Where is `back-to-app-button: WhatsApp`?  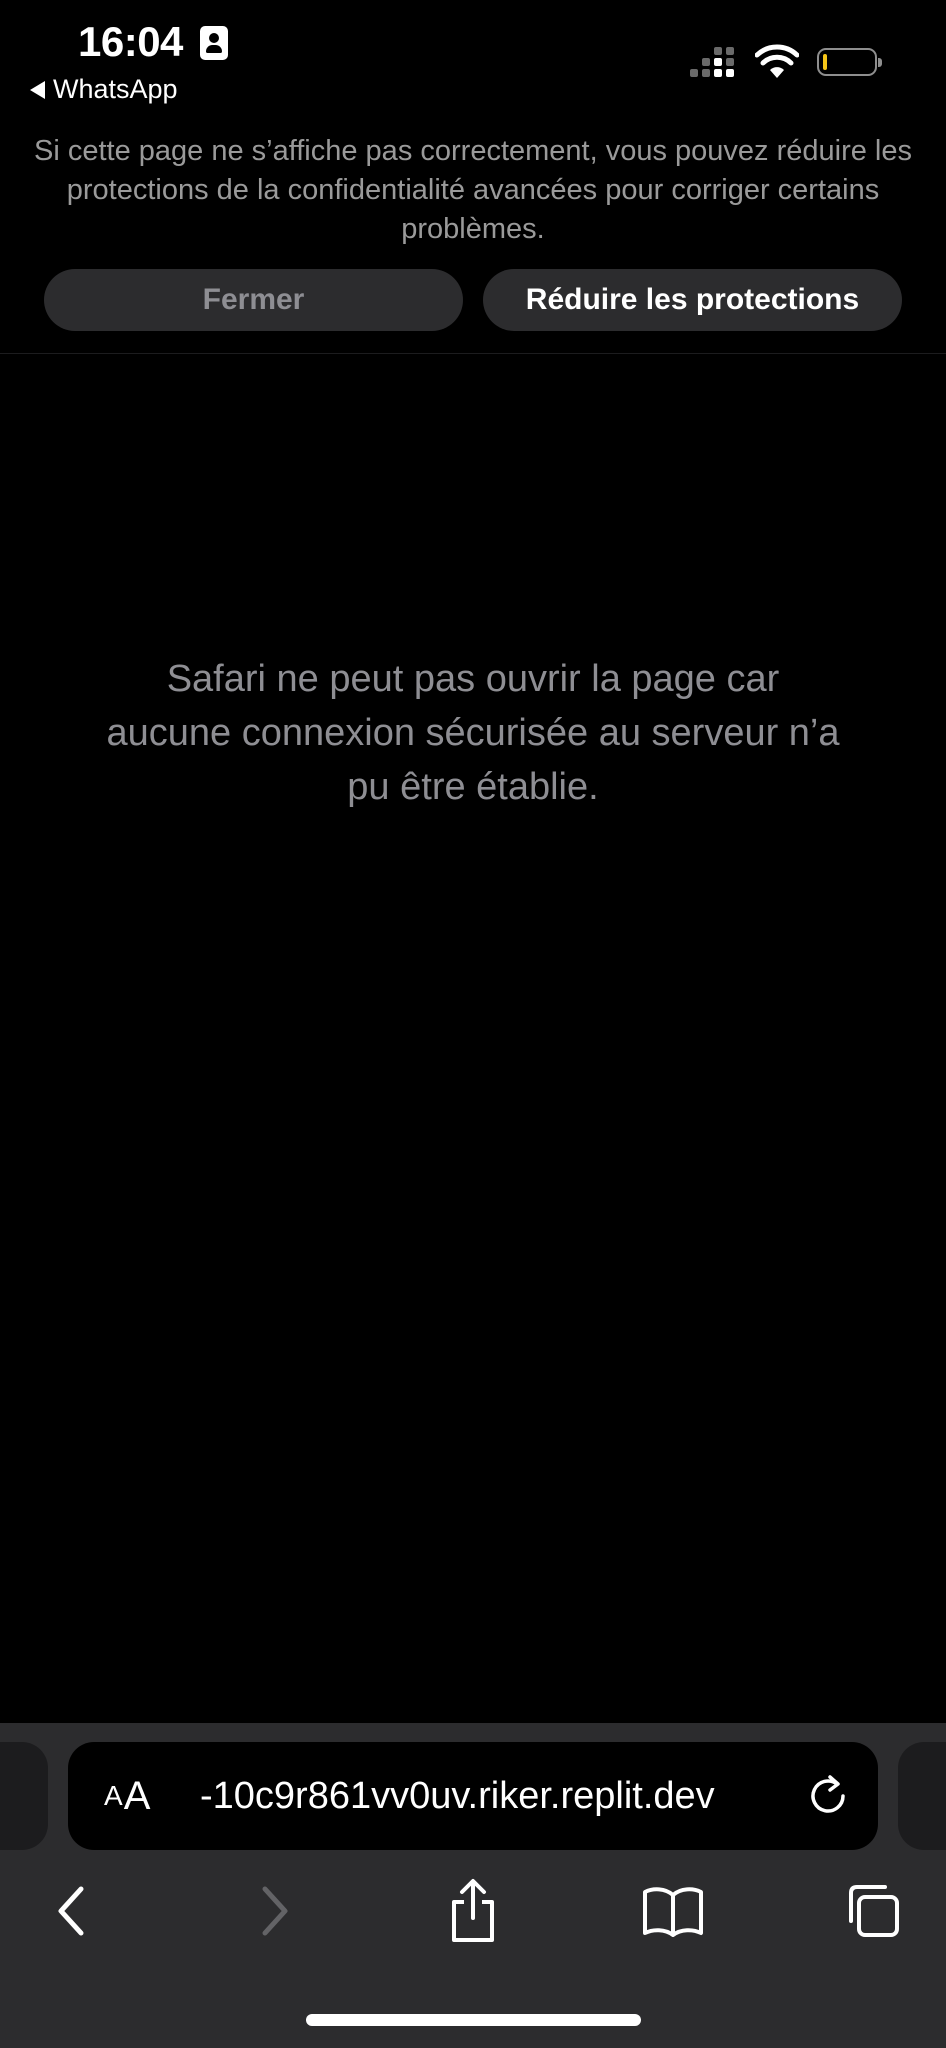
back-to-app-button: WhatsApp is located at coordinates (104, 89).